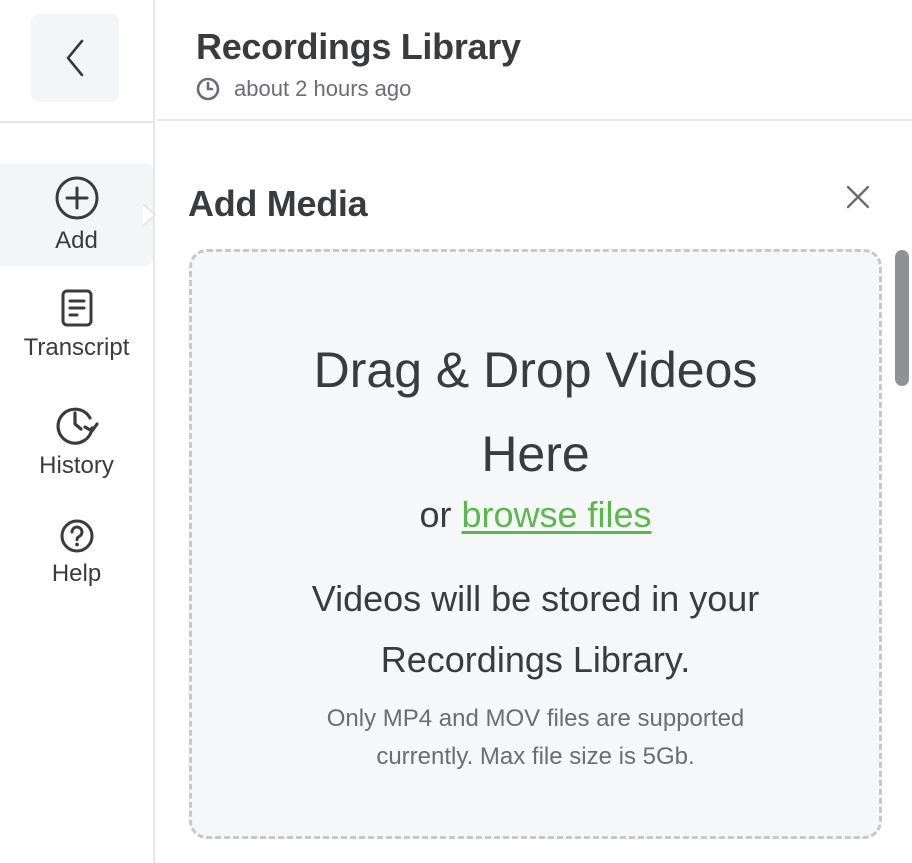 Image resolution: width=912 pixels, height=863 pixels. I want to click on sidebar-item-label: History, so click(76, 465).